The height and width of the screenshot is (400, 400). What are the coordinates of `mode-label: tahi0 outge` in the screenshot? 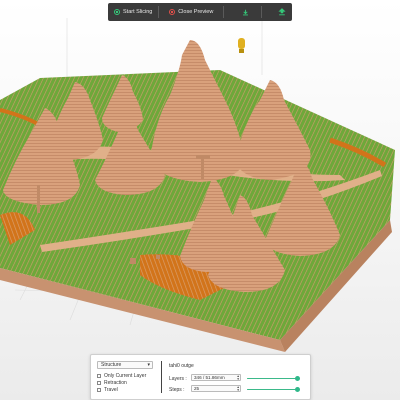 It's located at (181, 366).